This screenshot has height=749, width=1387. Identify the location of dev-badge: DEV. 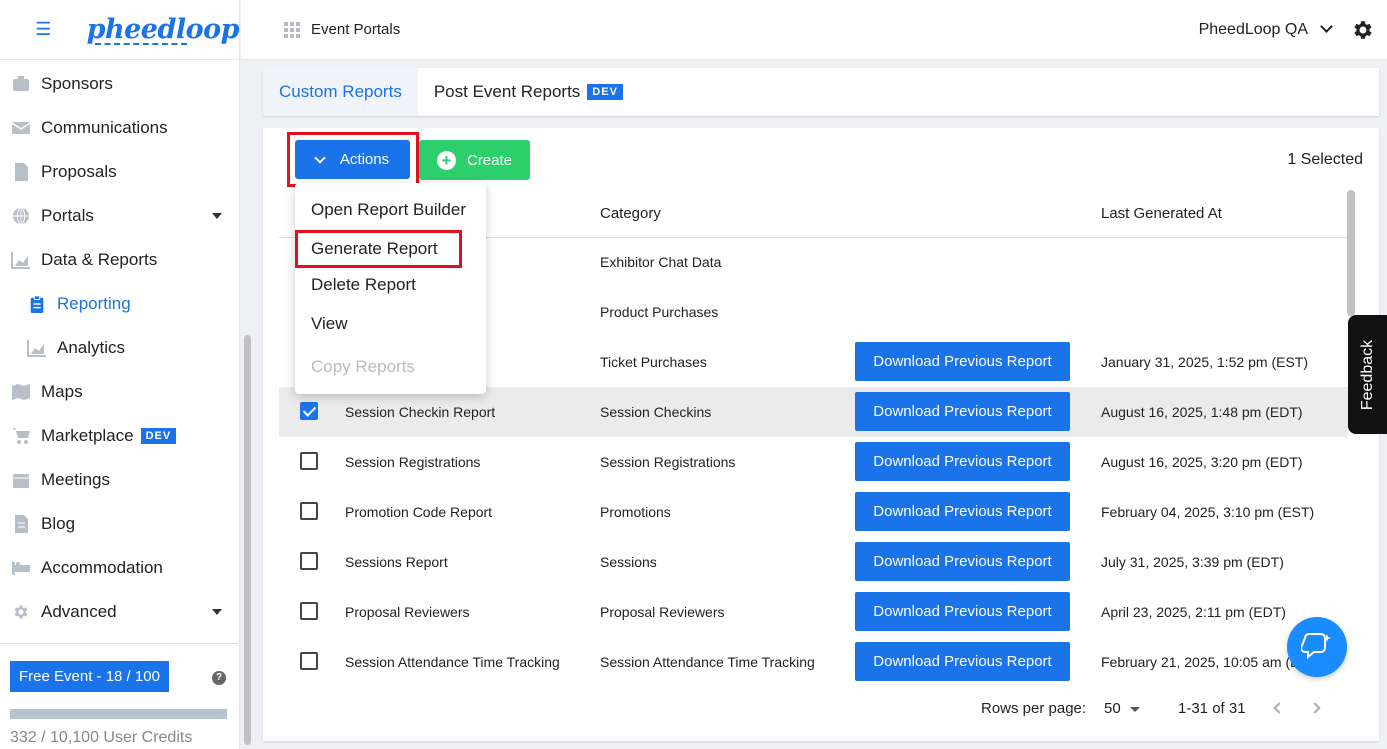
(158, 436).